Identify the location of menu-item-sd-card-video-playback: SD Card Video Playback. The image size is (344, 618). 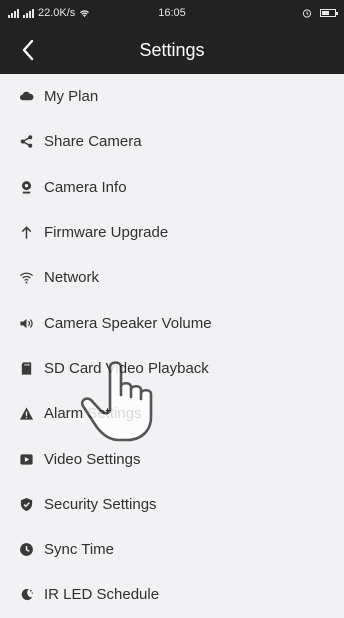
(172, 368).